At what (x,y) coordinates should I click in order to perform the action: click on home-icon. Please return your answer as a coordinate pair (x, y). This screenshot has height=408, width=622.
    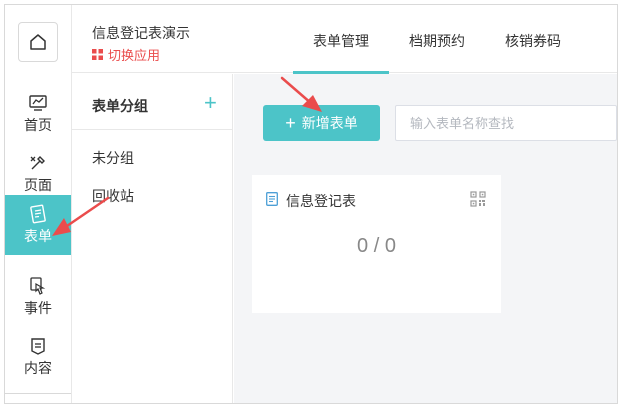
    Looking at the image, I should click on (38, 42).